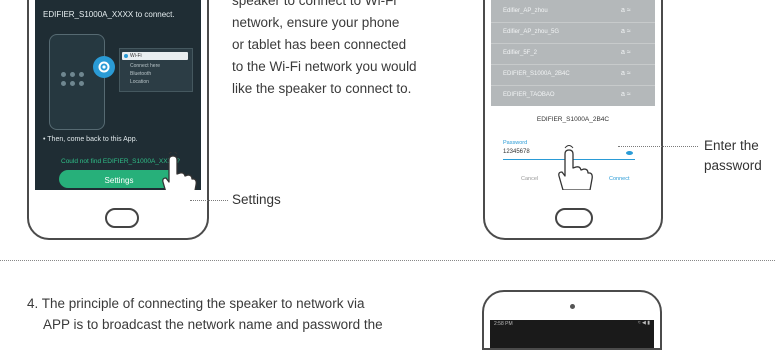 Image resolution: width=775 pixels, height=350 pixels. What do you see at coordinates (109, 14) in the screenshot?
I see `left-phone-header-text: EDIFIER_S1000A_XXXX to connect.` at bounding box center [109, 14].